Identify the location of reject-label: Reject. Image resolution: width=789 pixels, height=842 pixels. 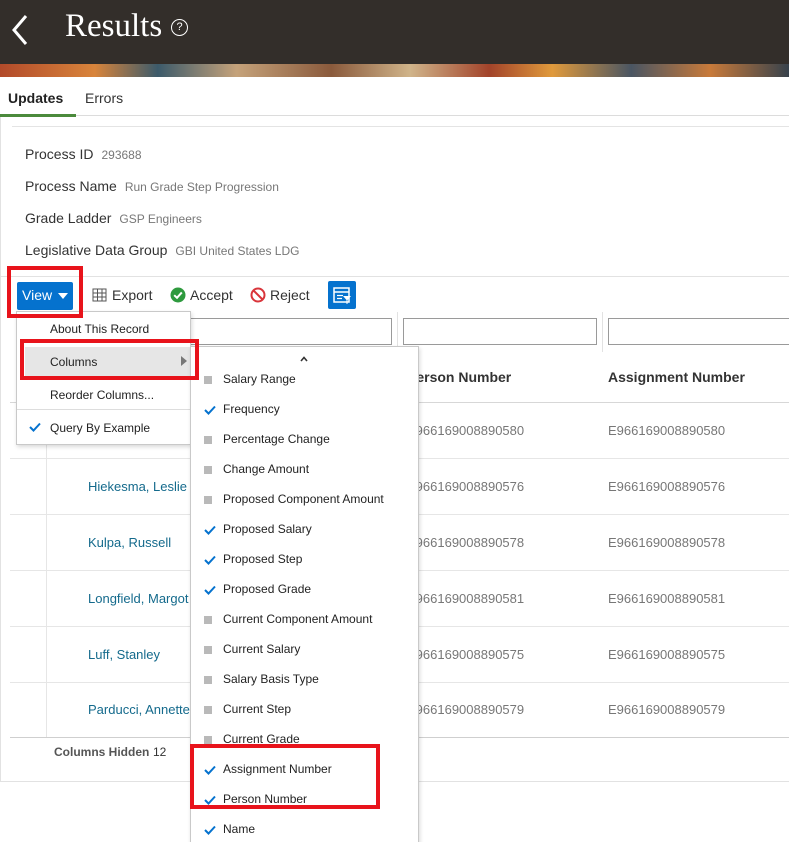
(290, 295).